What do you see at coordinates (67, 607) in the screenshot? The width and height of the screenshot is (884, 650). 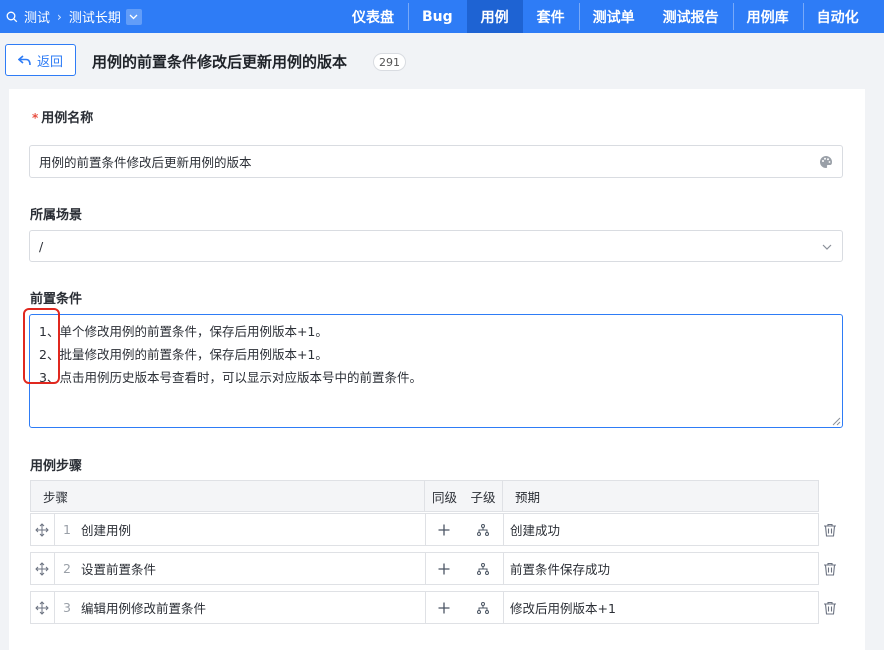 I see `step-number: 3` at bounding box center [67, 607].